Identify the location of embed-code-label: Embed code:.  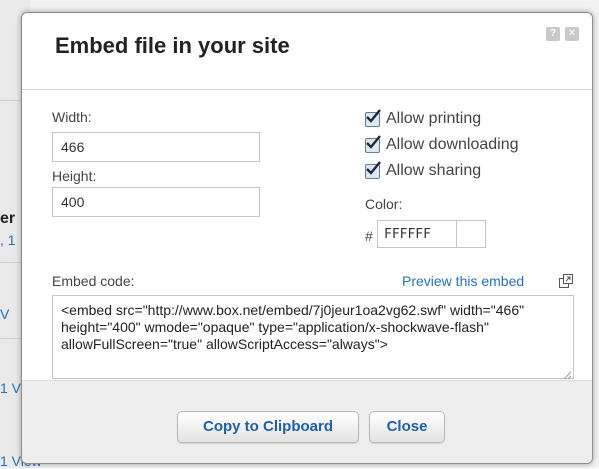
(93, 281).